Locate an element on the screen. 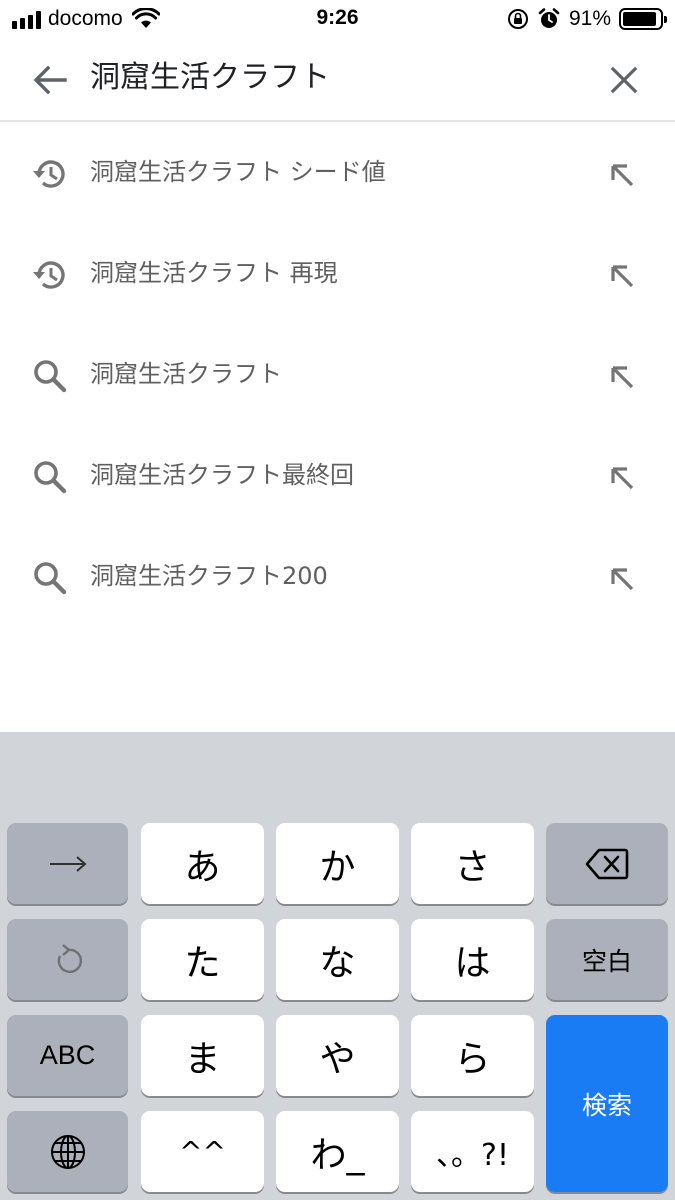  status-bar: docomo 9:26 91% is located at coordinates (337, 20).